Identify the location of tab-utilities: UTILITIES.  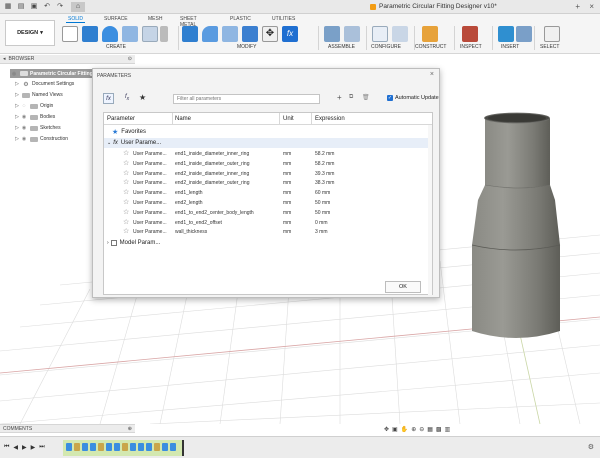
(283, 19).